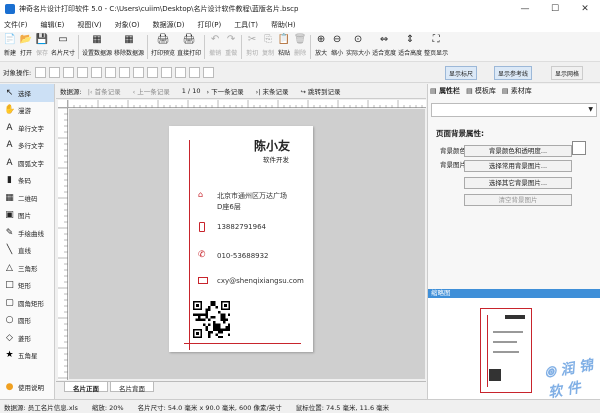 The image size is (600, 413). What do you see at coordinates (410, 44) in the screenshot?
I see `toolbar-button: ⇕ 适合高度` at bounding box center [410, 44].